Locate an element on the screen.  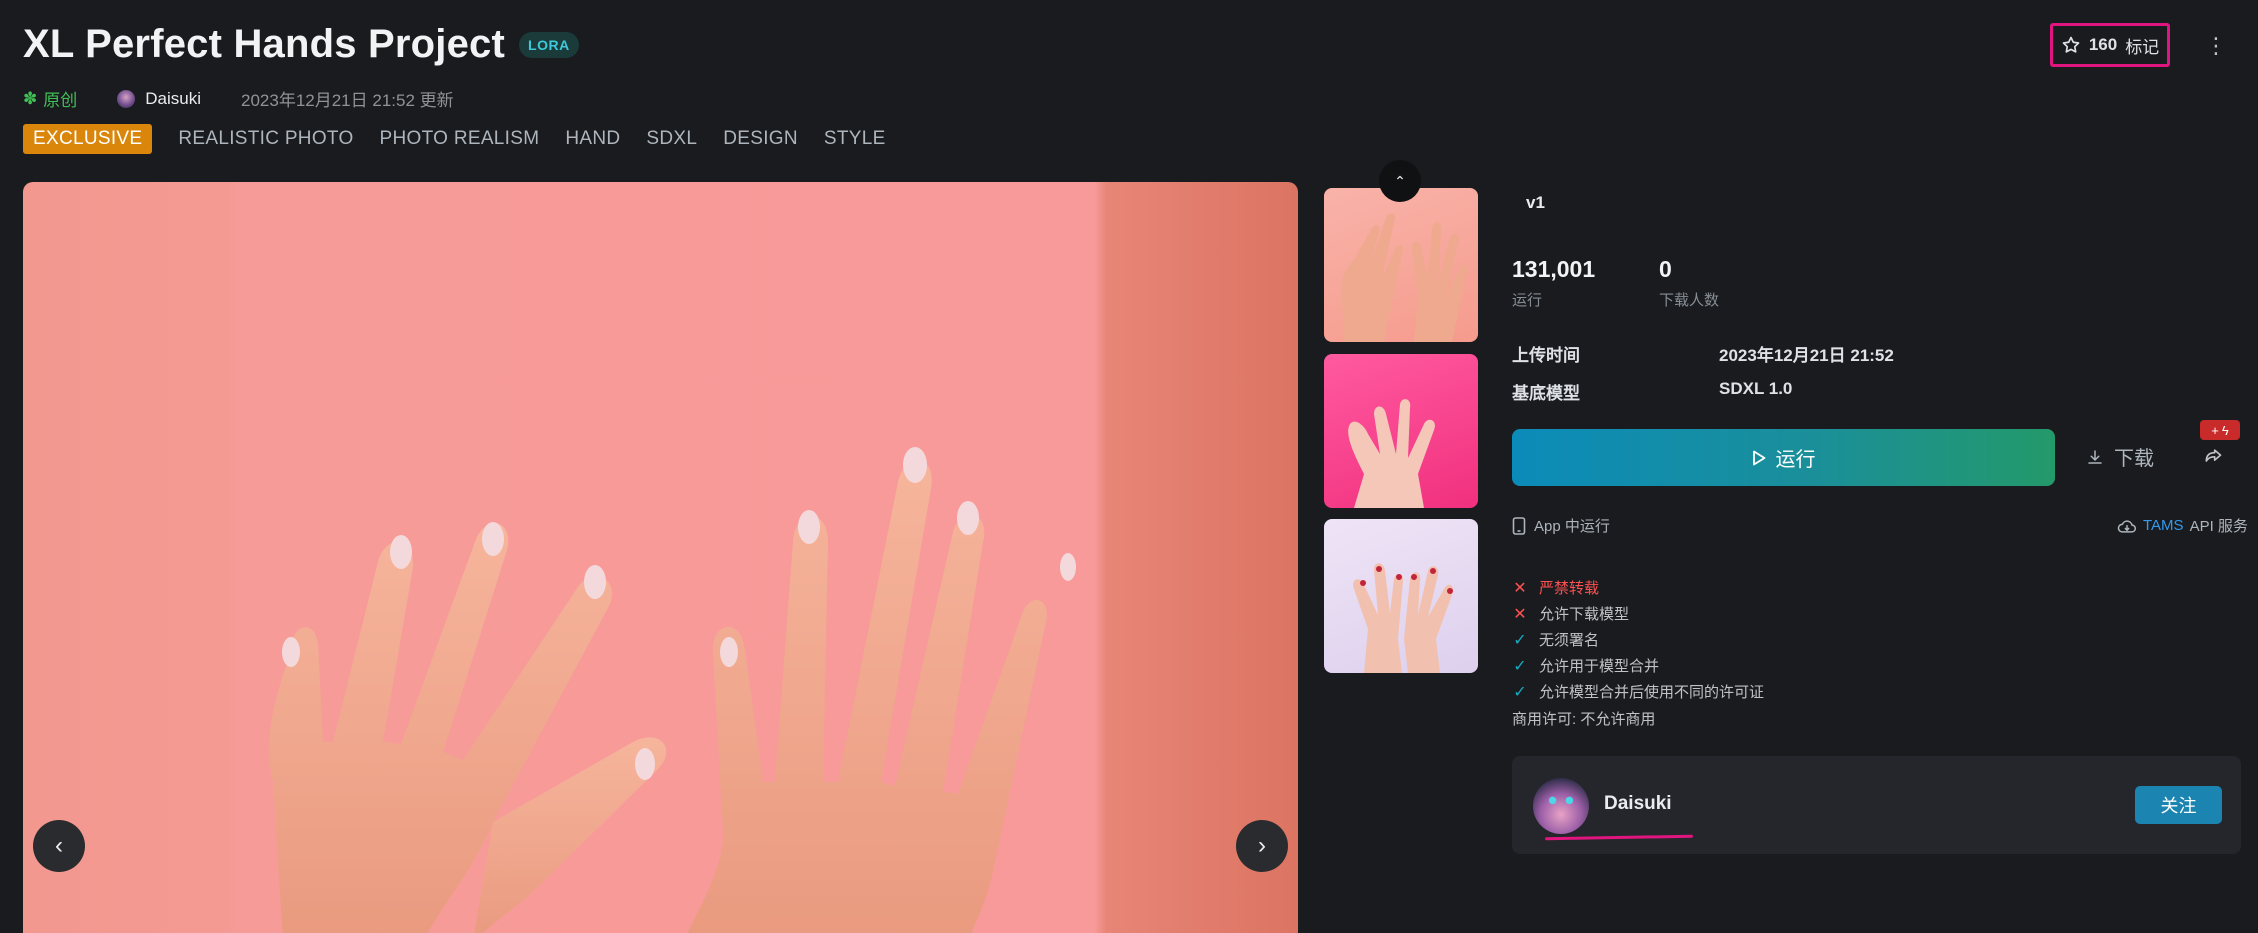
permission-item: ✕ 允许下载模型 is located at coordinates (1570, 613).